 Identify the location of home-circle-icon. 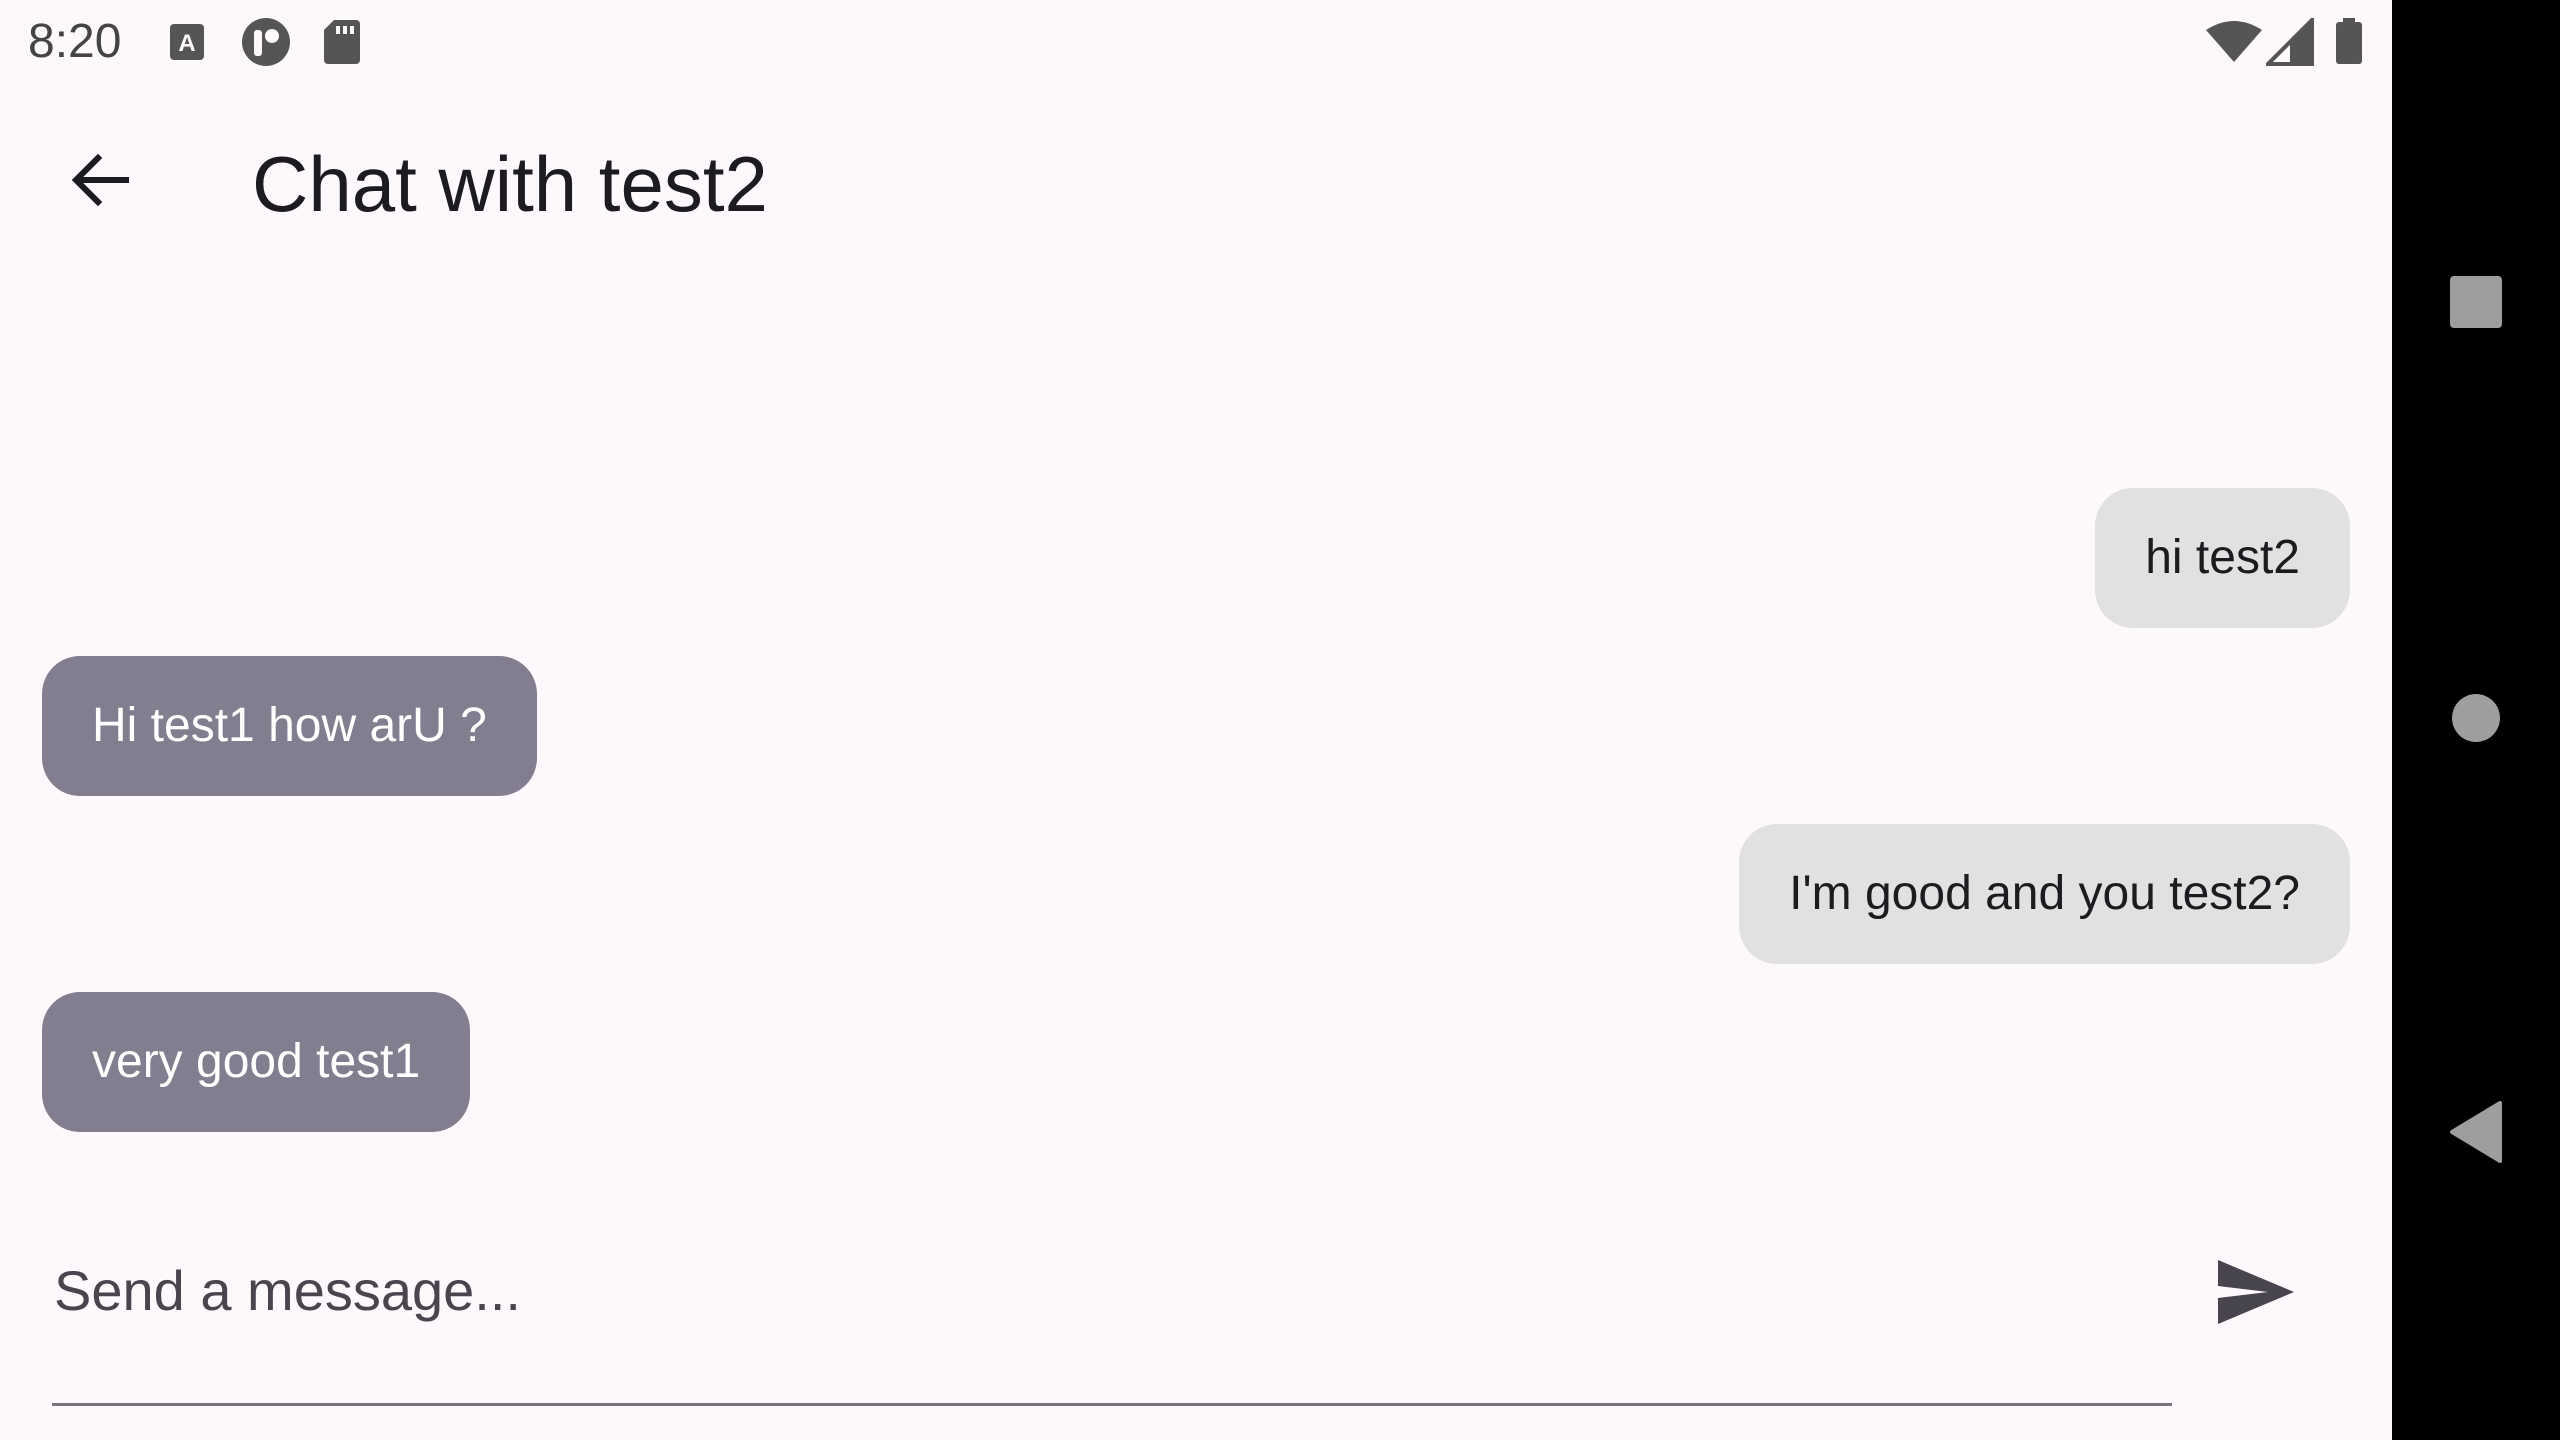
(2476, 720).